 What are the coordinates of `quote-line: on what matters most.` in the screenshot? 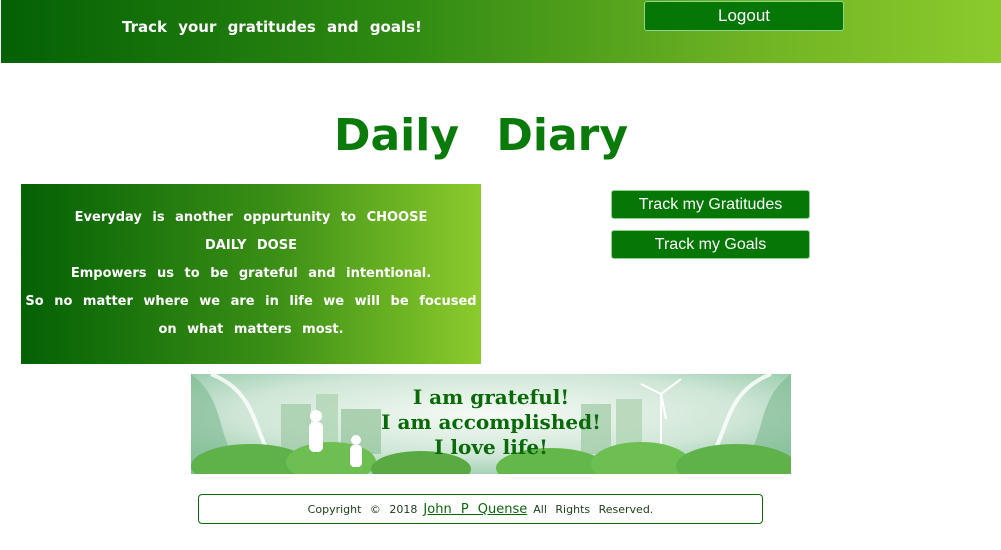 It's located at (251, 329).